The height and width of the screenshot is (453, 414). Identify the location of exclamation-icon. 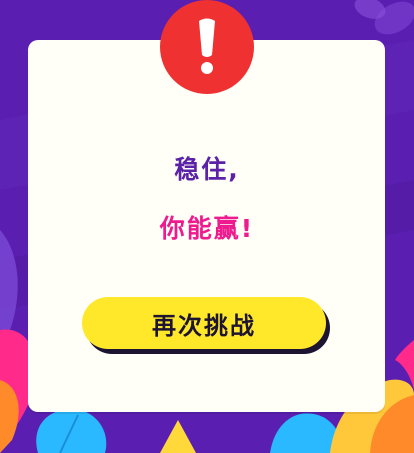
(207, 47).